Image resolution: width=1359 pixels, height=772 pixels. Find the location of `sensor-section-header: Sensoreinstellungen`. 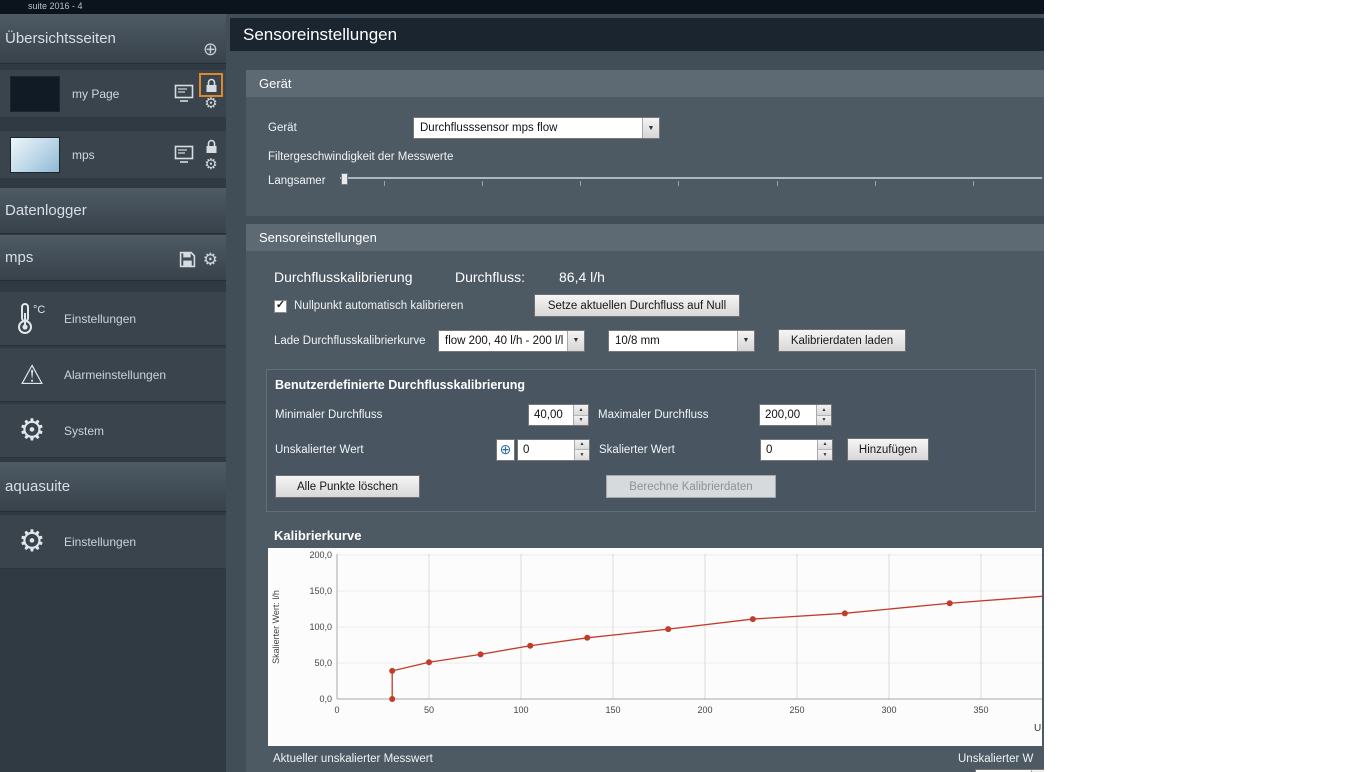

sensor-section-header: Sensoreinstellungen is located at coordinates (645, 237).